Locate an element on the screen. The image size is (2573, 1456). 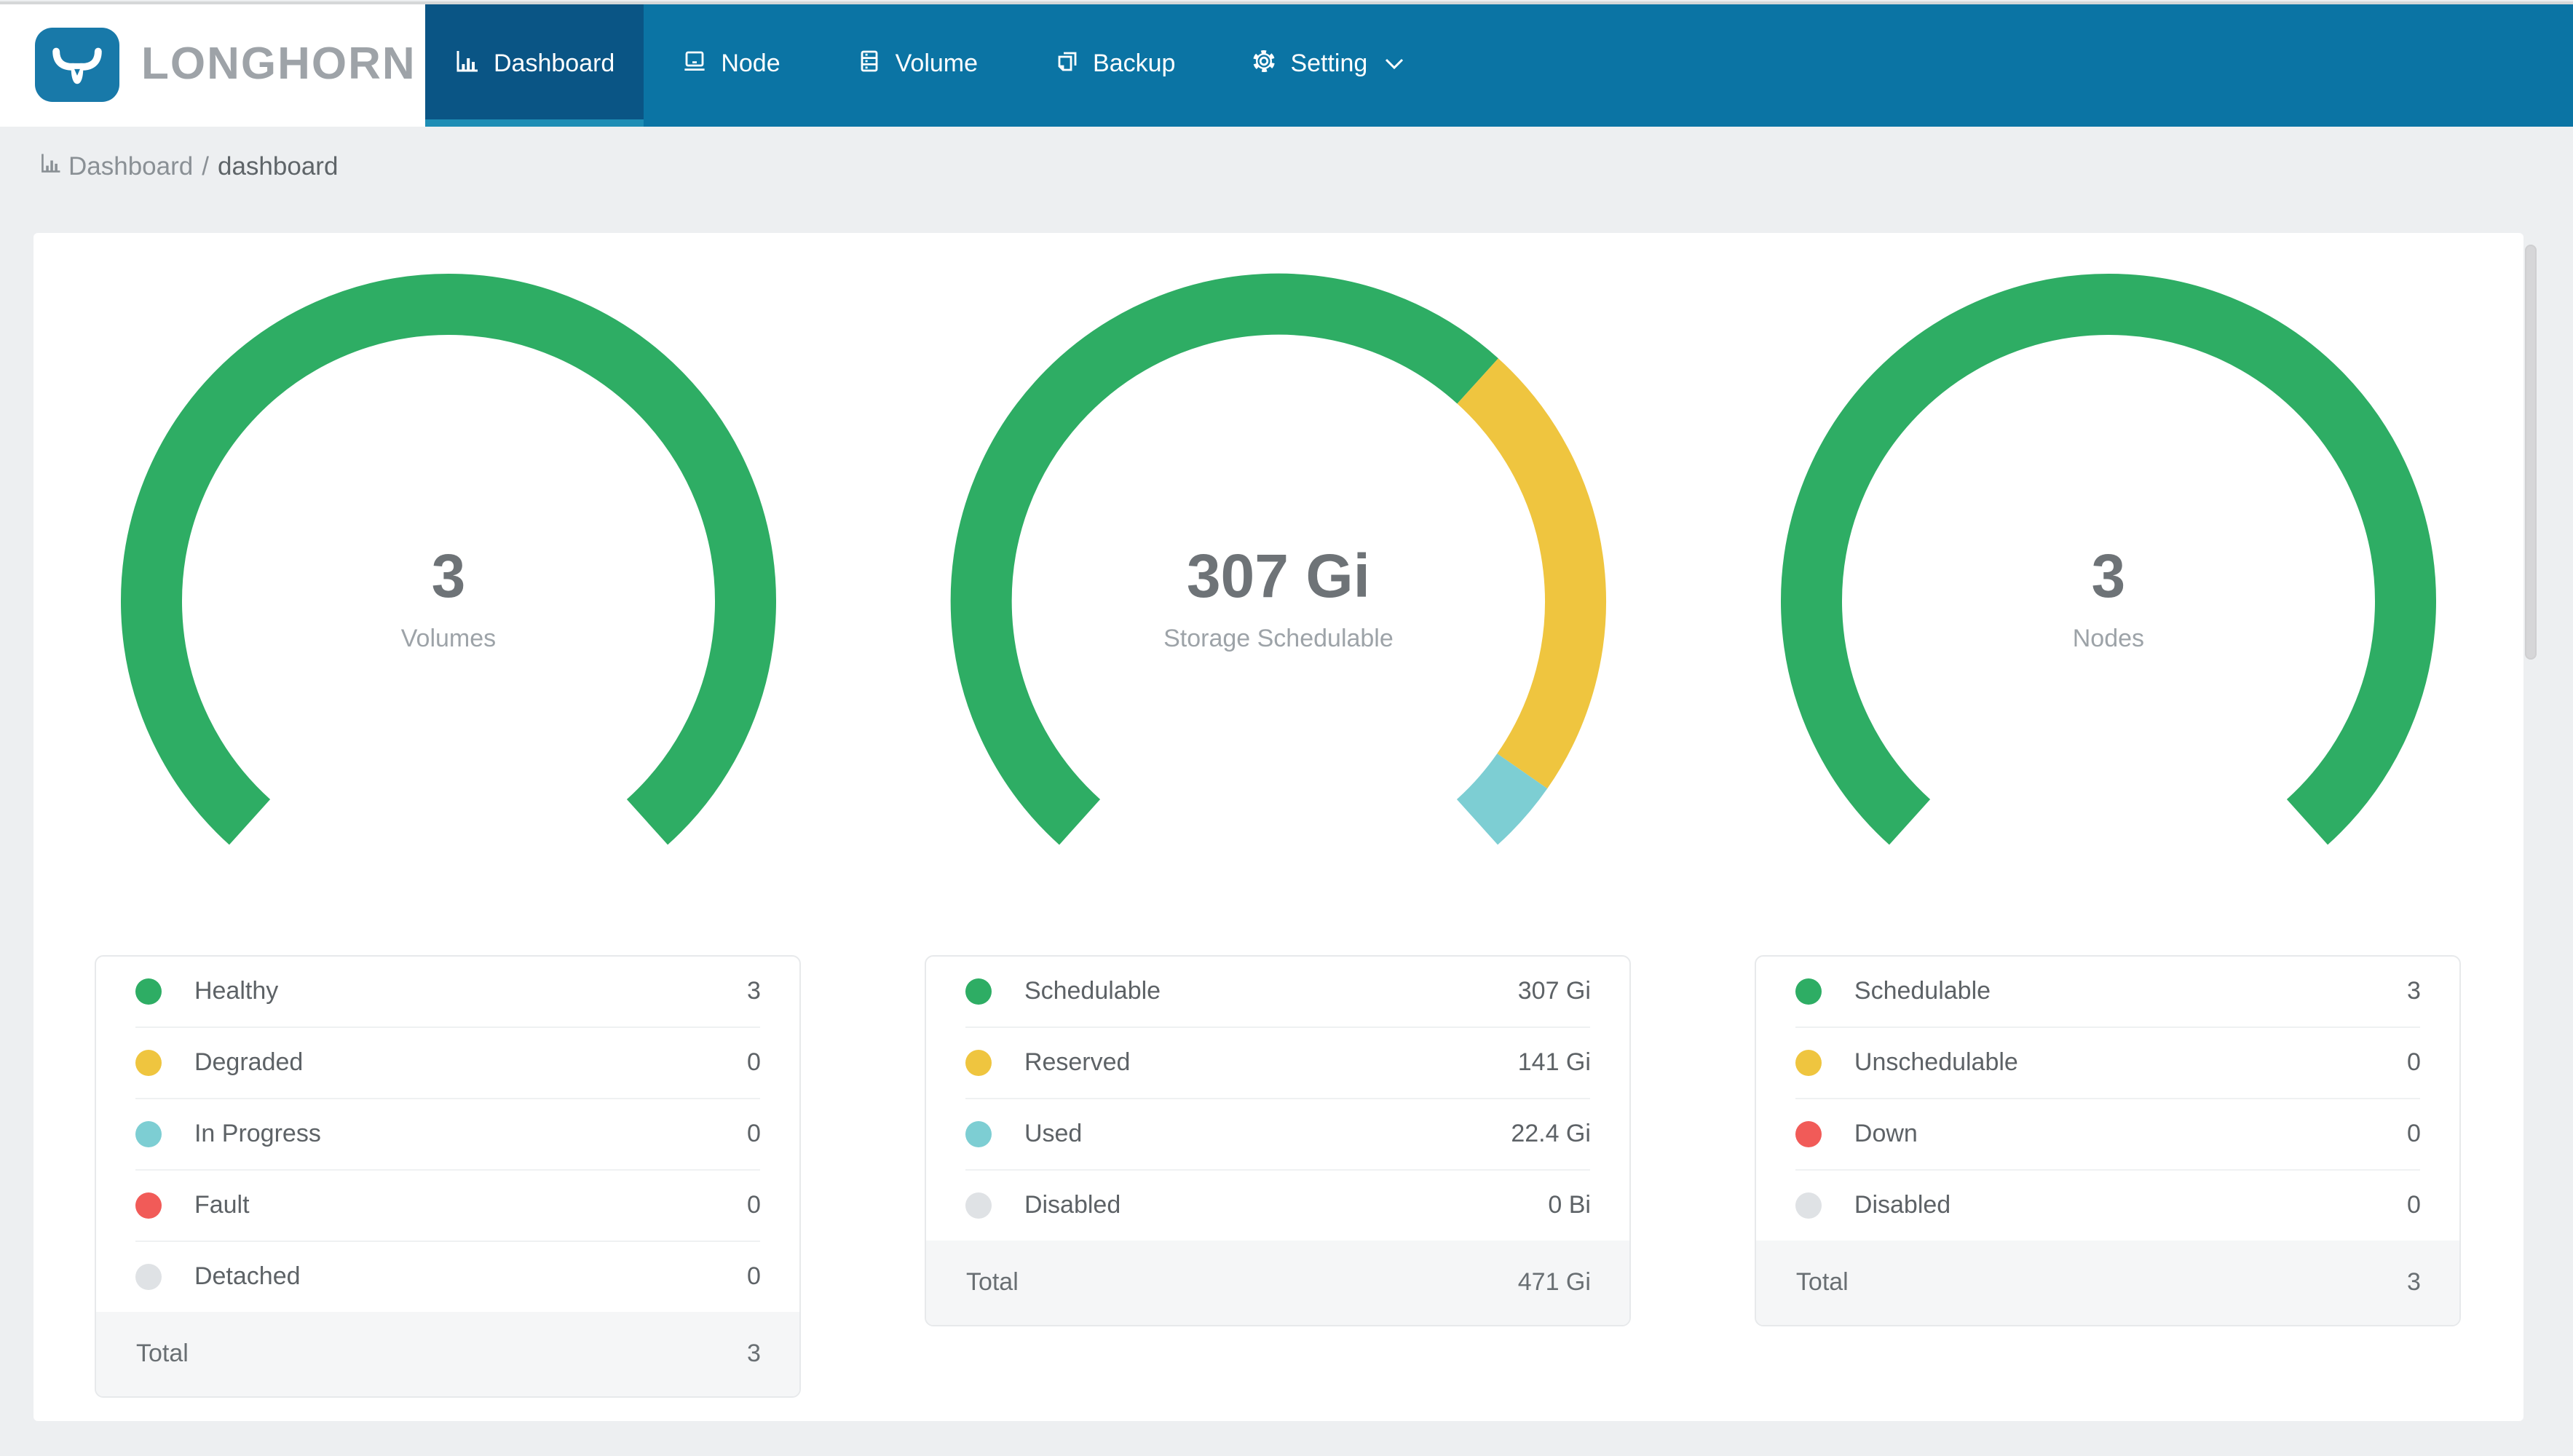
window-top-divider is located at coordinates (1286, 2).